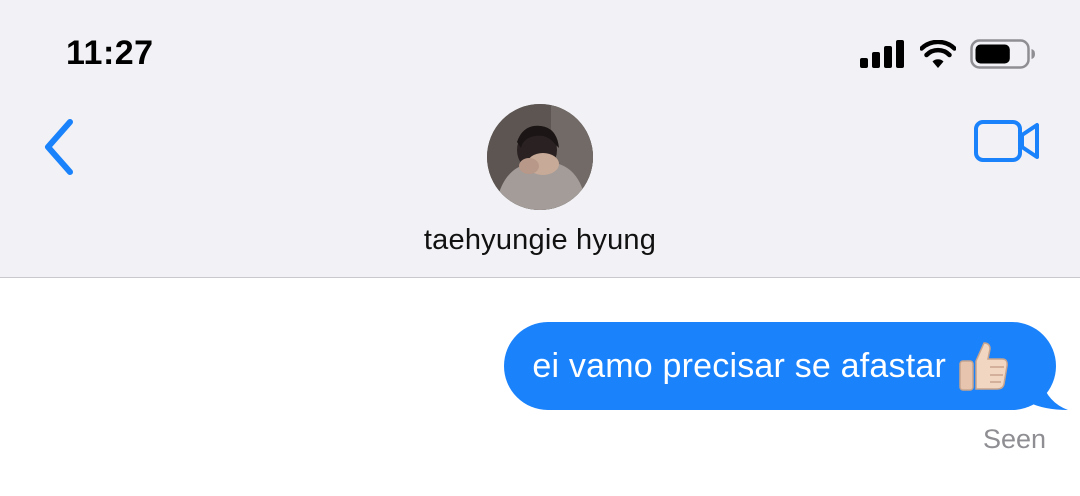  I want to click on message-list-item: ei vamo precisar se afastar, so click(786, 366).